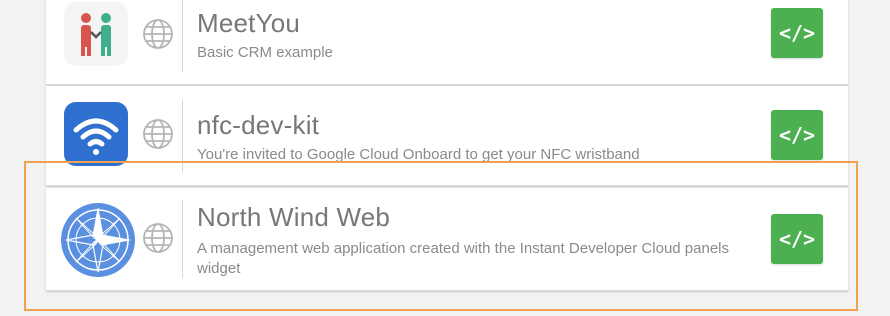  Describe the element at coordinates (96, 134) in the screenshot. I see `wifi-icon` at that location.